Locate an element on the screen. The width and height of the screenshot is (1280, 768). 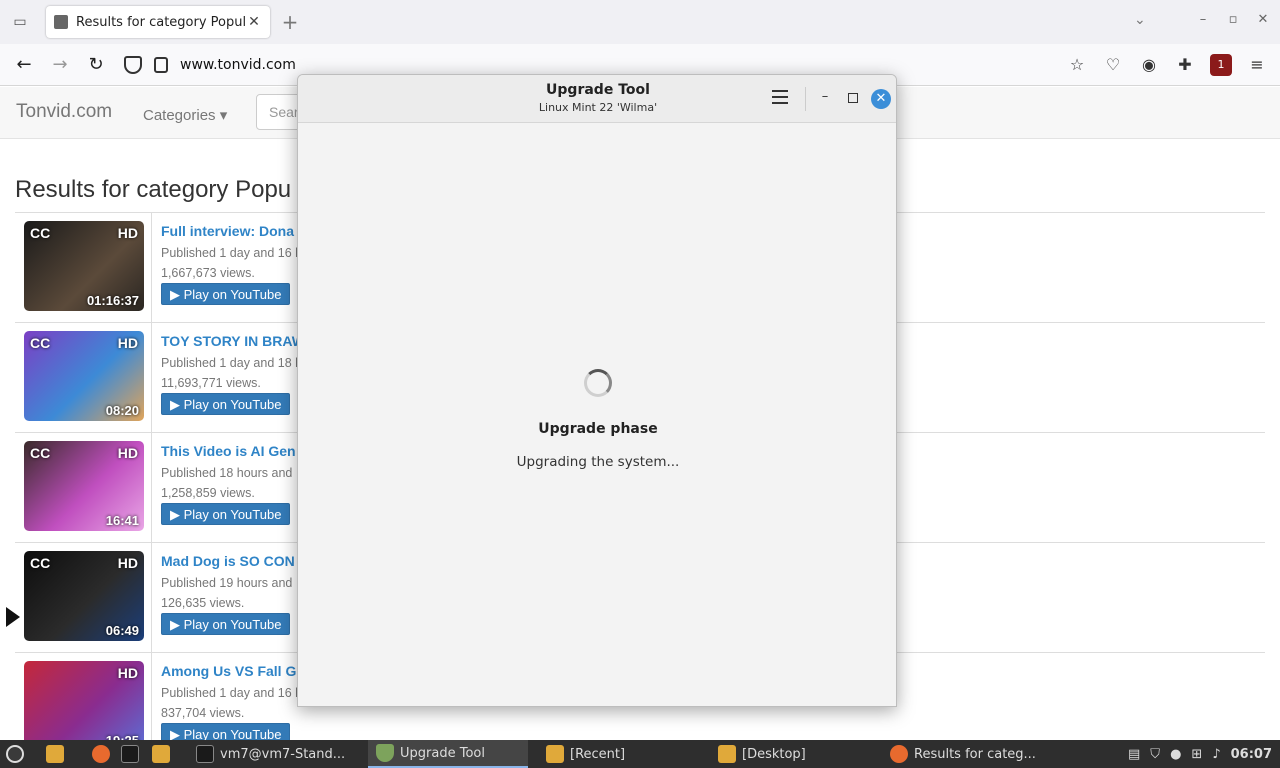
thumbnail-cell: CC HD 01:16:37 is located at coordinates (83, 268).